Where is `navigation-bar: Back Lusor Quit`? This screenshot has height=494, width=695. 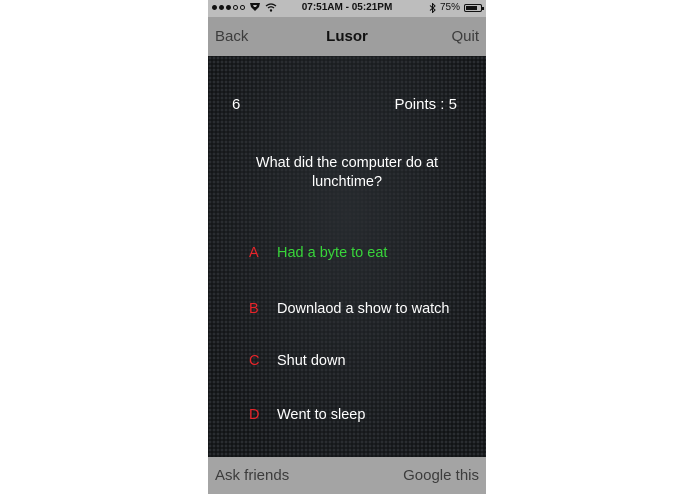 navigation-bar: Back Lusor Quit is located at coordinates (347, 36).